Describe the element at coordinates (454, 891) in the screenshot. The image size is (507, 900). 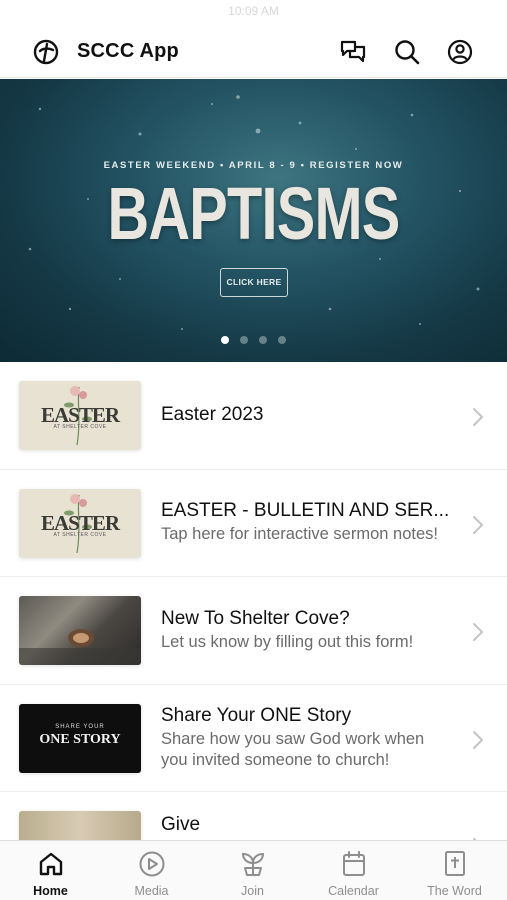
I see `tab-label: The Word` at that location.